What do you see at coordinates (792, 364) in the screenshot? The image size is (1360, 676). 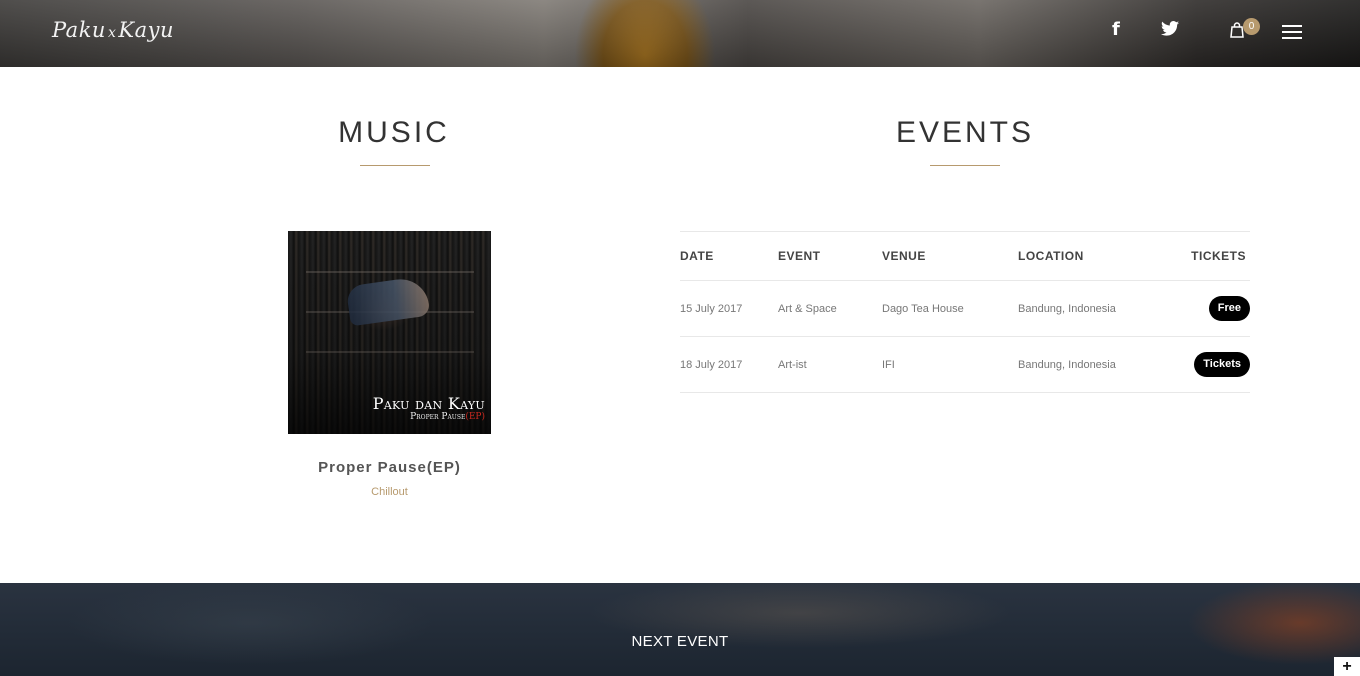 I see `event-name: Art-ist` at bounding box center [792, 364].